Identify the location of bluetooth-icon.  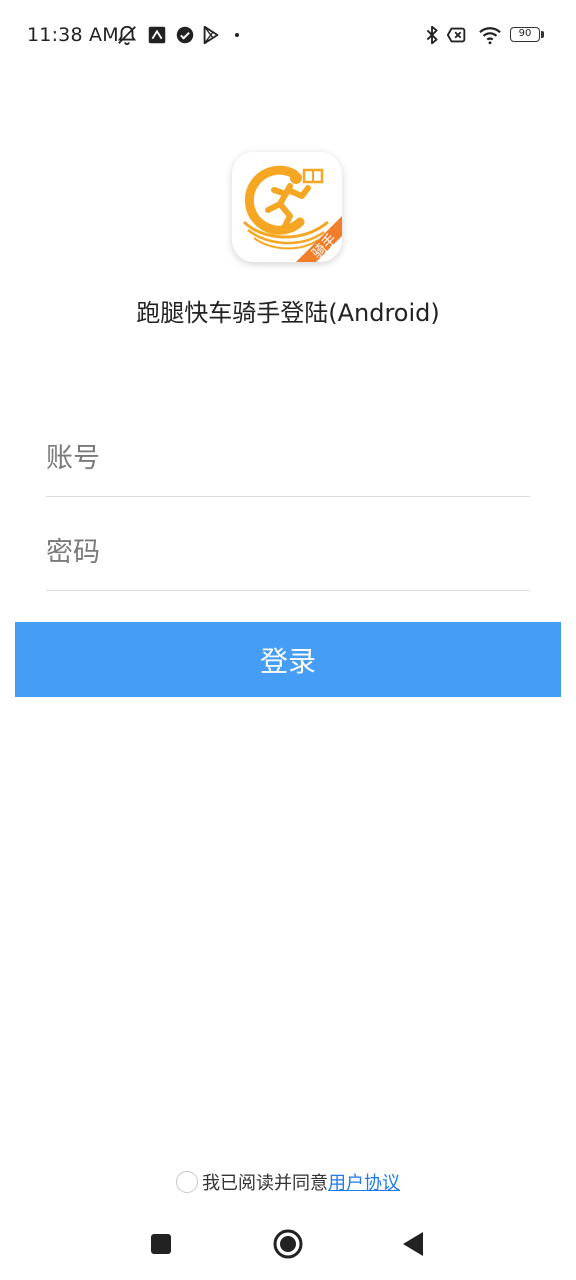
(432, 35).